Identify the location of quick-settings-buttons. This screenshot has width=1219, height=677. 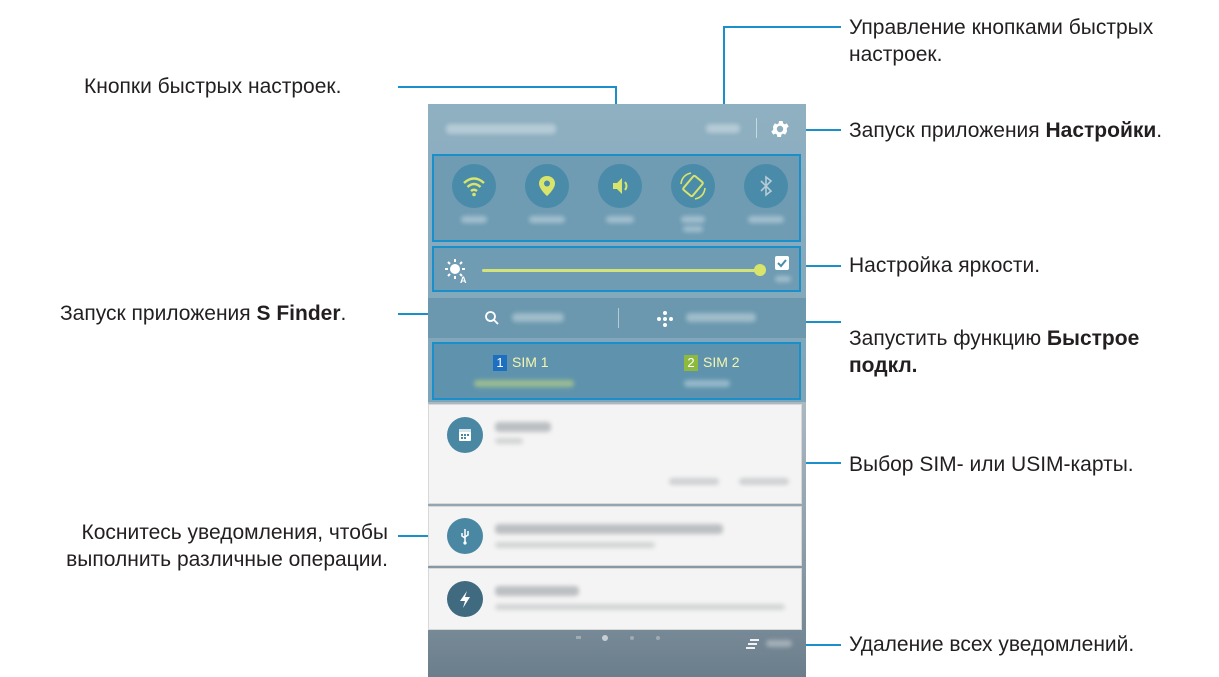
(616, 198).